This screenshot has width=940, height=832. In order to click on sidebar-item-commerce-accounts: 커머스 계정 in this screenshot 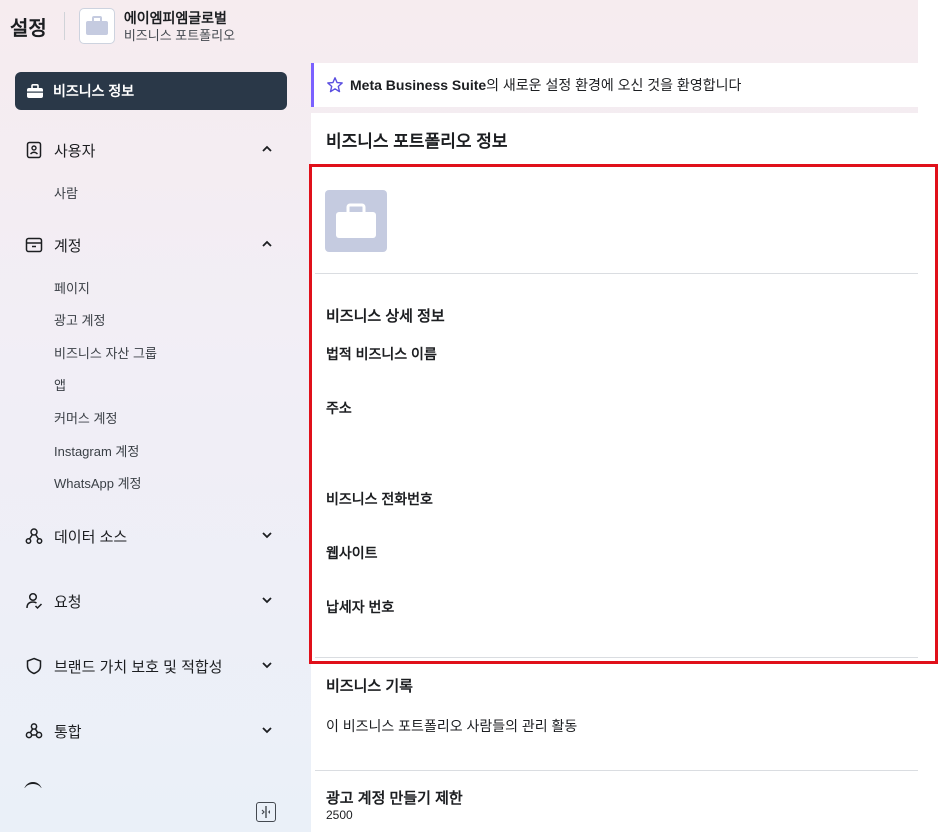, I will do `click(85, 417)`.